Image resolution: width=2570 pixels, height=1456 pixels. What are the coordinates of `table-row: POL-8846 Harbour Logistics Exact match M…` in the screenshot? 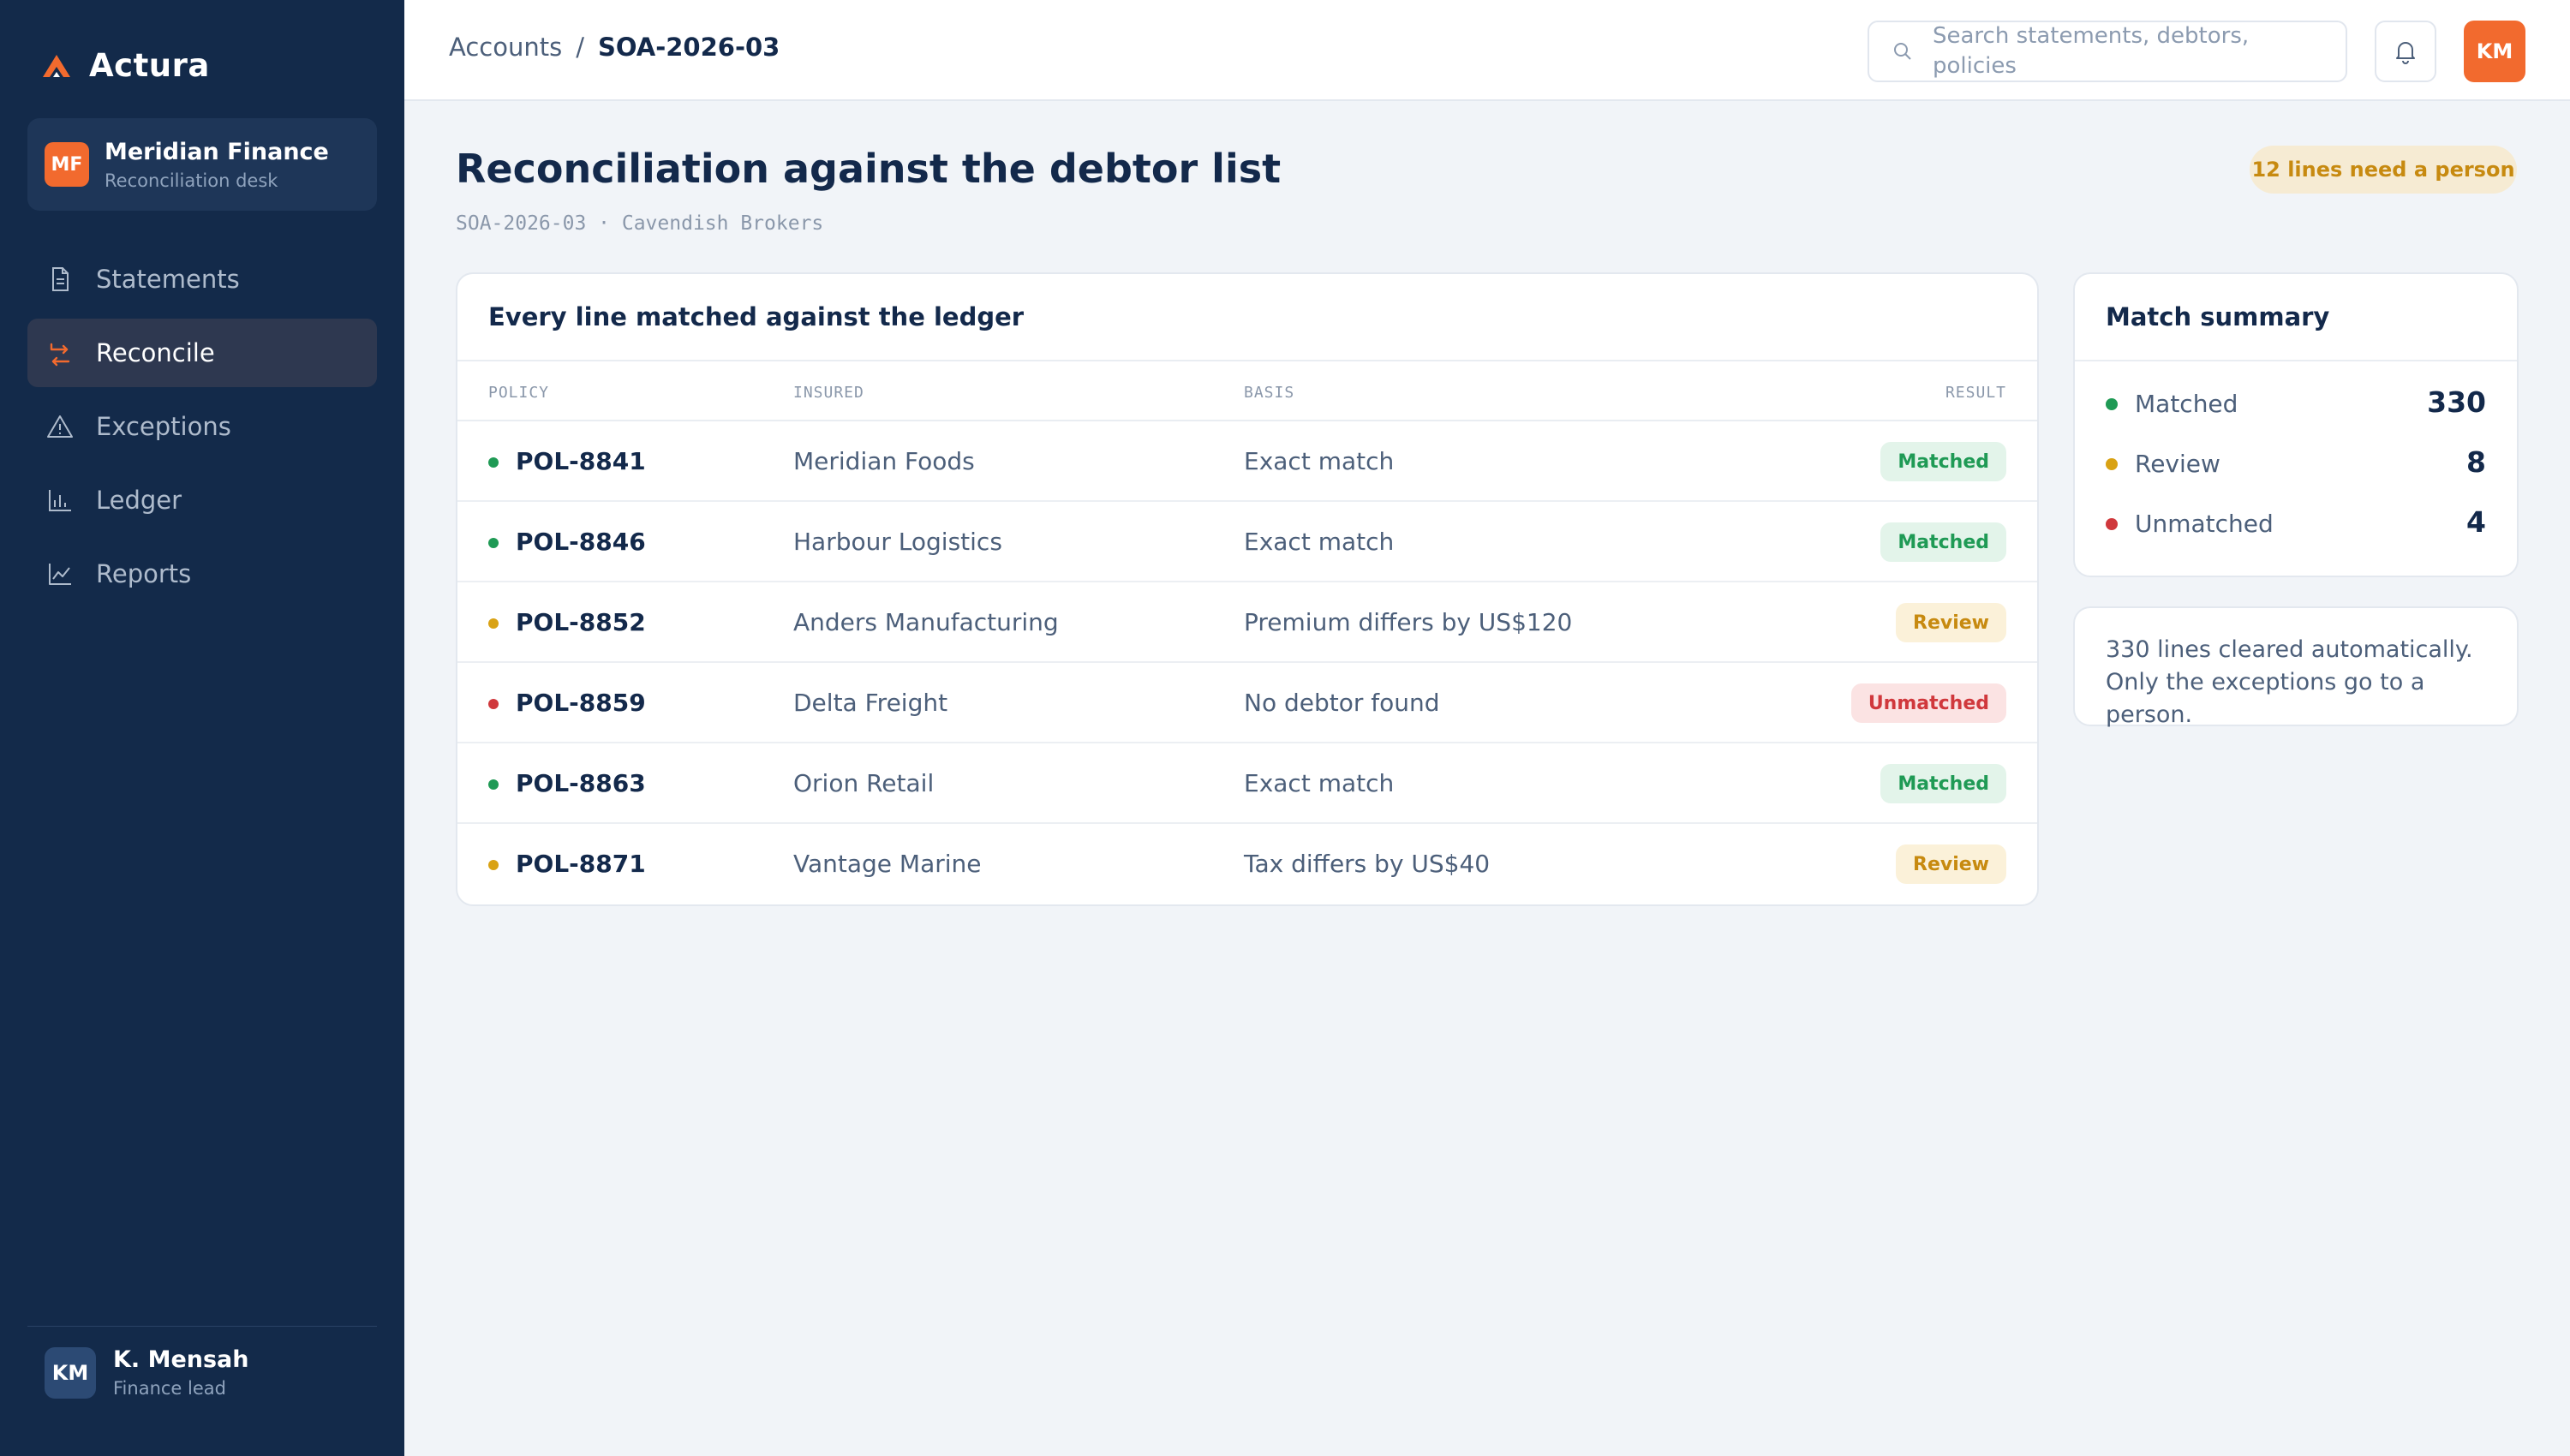 It's located at (1247, 542).